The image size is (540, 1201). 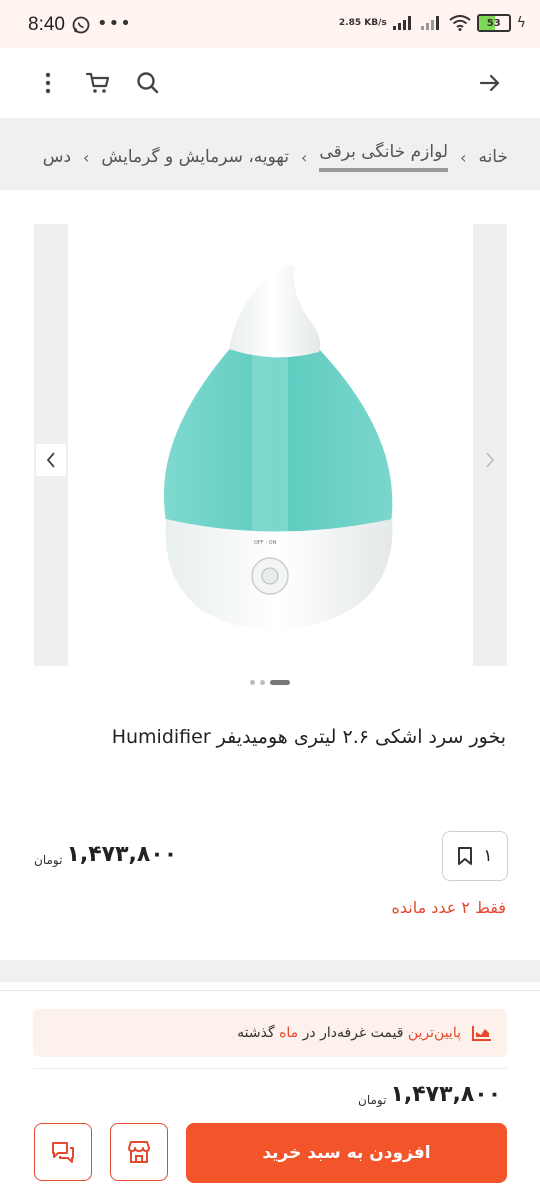 I want to click on signal-2-icon, so click(x=429, y=23).